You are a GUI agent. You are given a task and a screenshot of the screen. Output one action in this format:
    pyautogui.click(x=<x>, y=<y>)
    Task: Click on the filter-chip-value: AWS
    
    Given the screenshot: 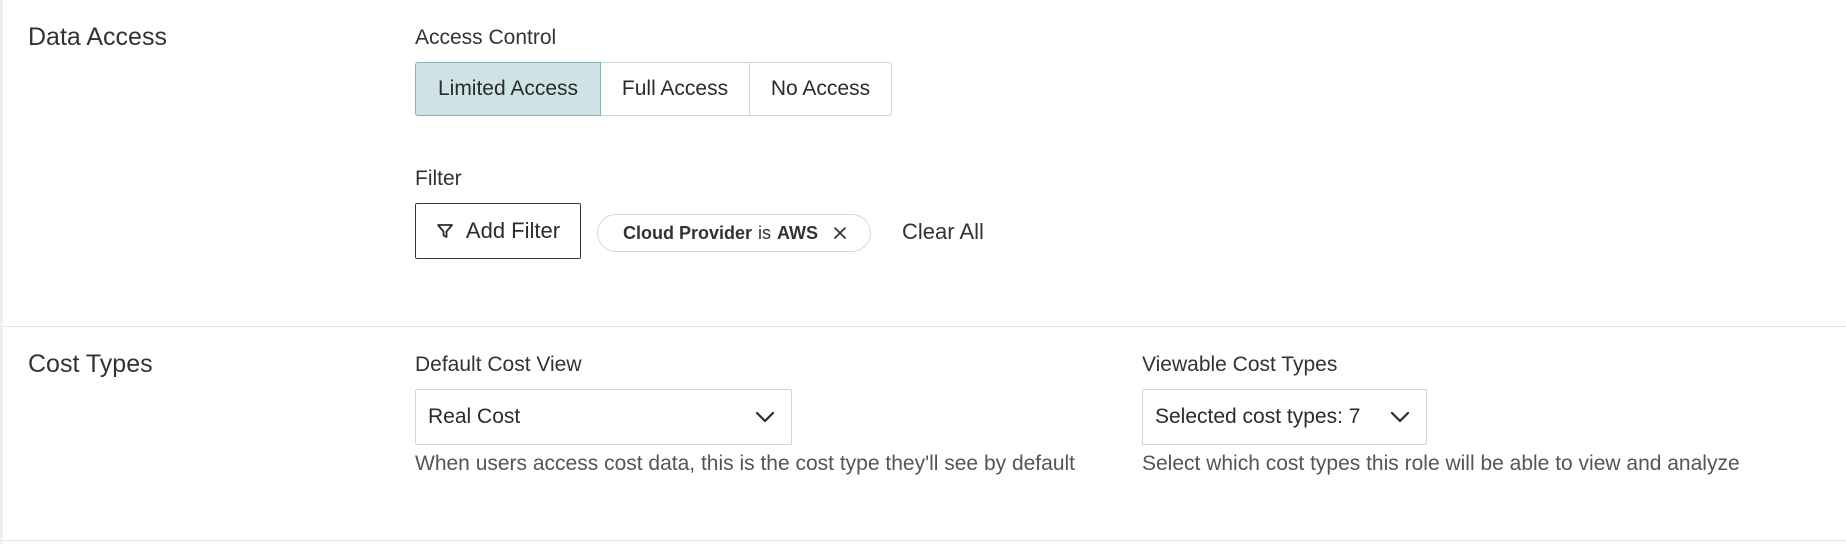 What is the action you would take?
    pyautogui.click(x=798, y=232)
    